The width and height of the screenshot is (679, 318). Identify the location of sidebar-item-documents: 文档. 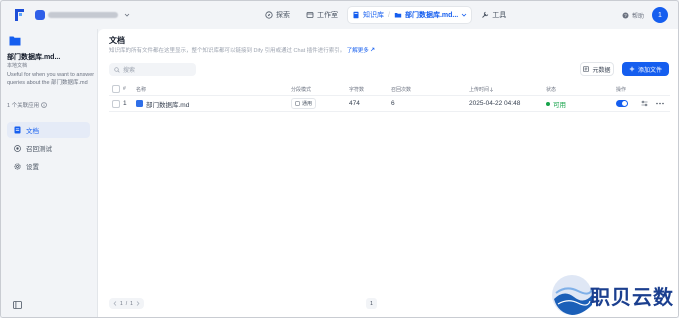
(48, 130).